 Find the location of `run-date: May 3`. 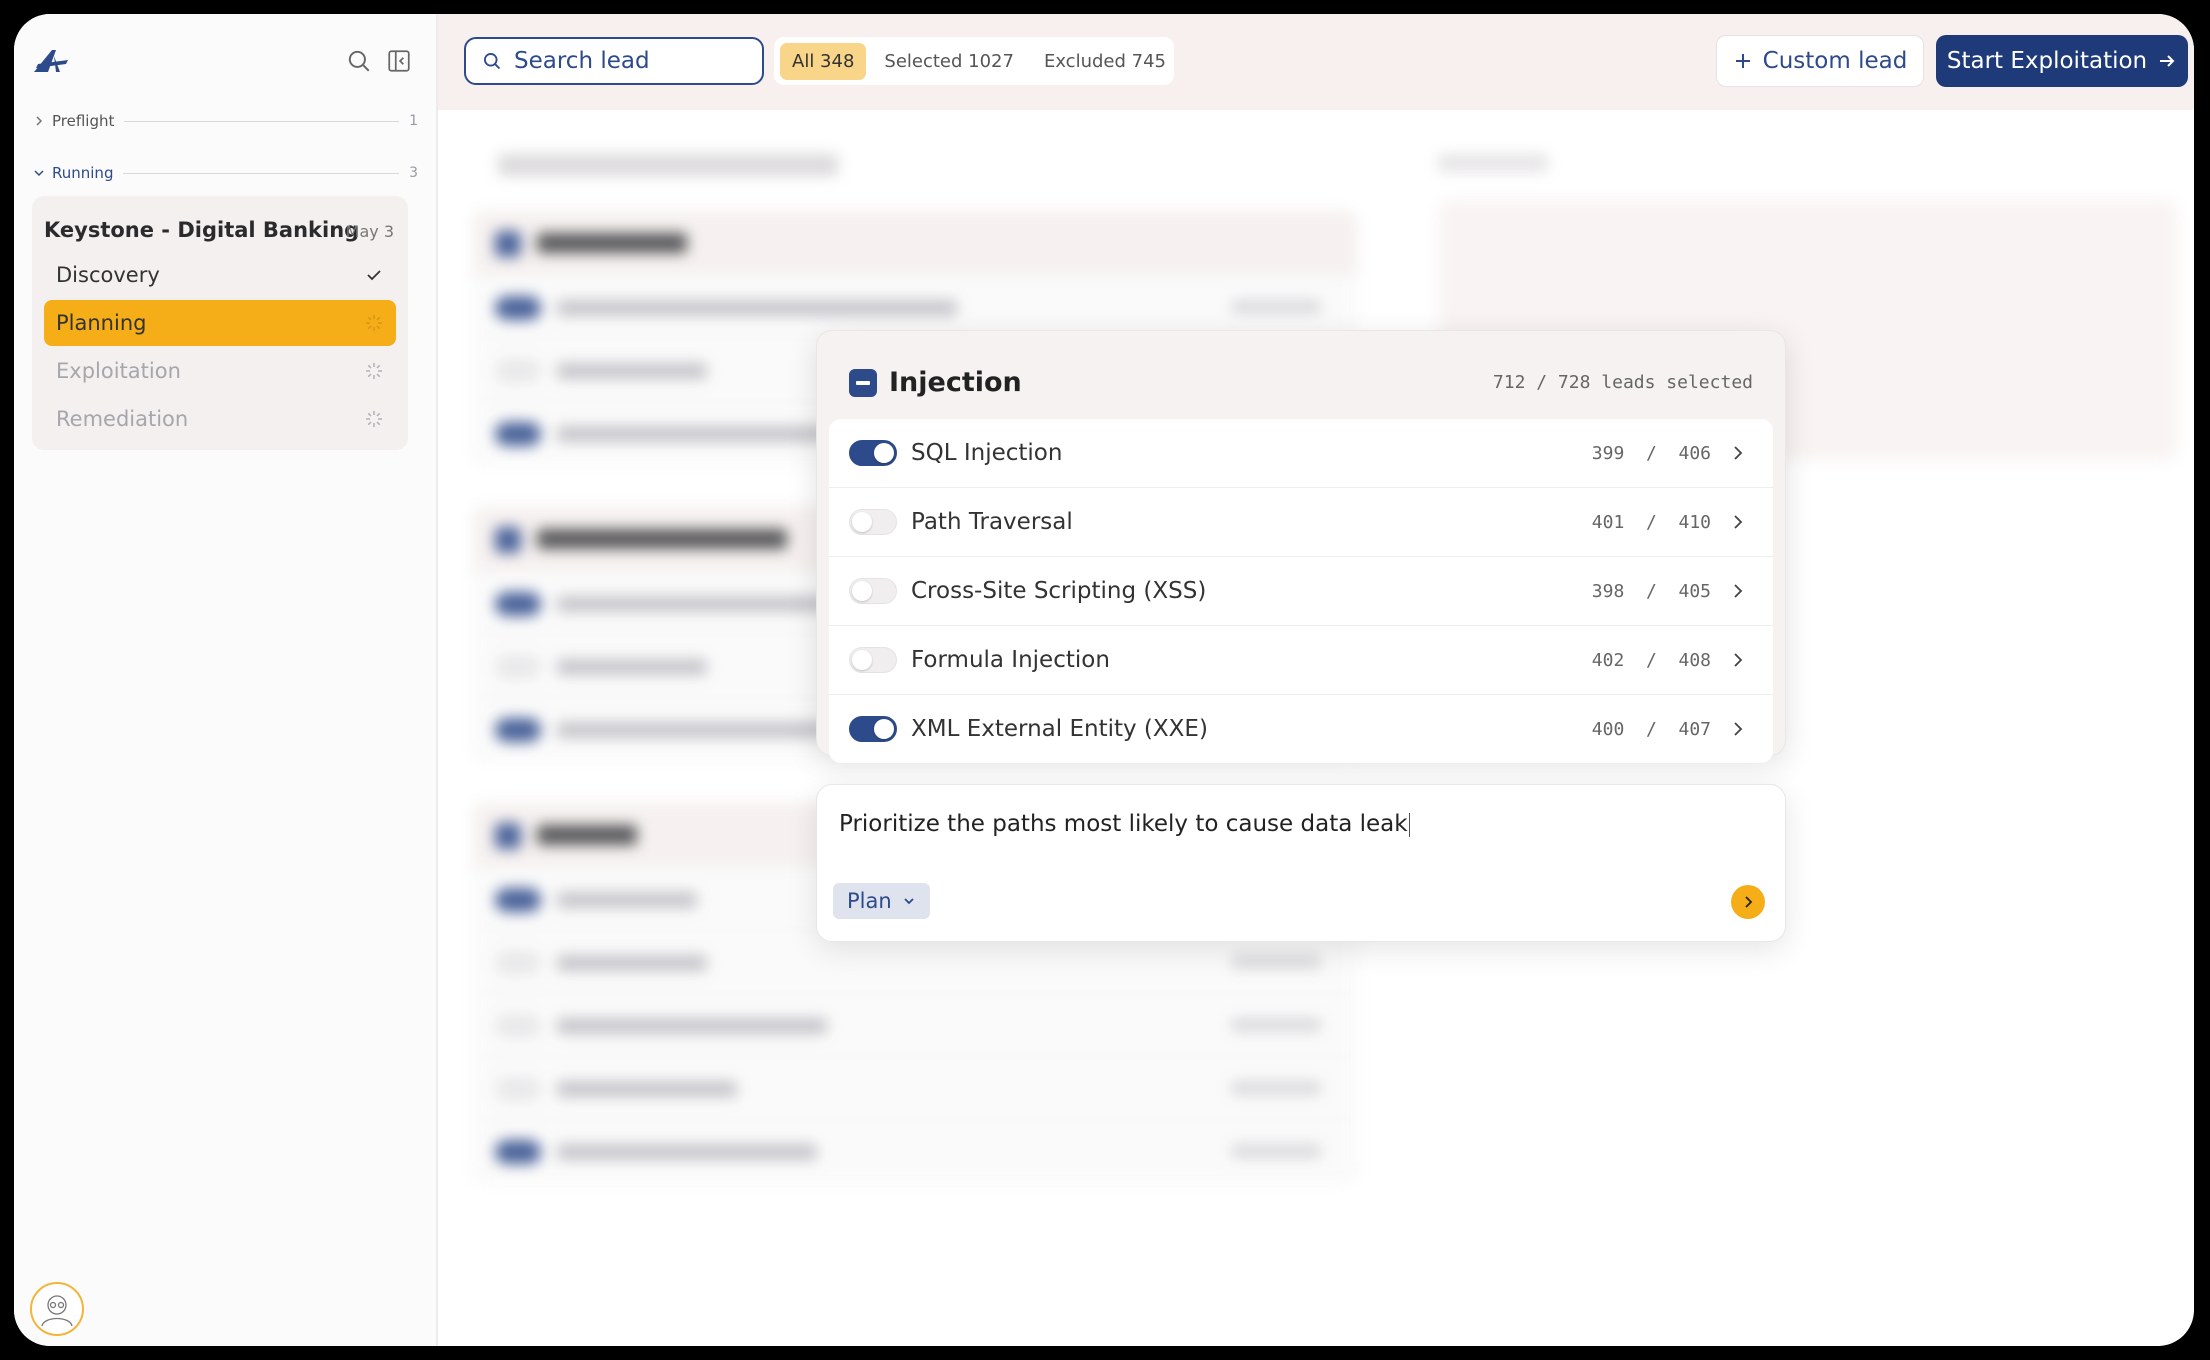

run-date: May 3 is located at coordinates (369, 231).